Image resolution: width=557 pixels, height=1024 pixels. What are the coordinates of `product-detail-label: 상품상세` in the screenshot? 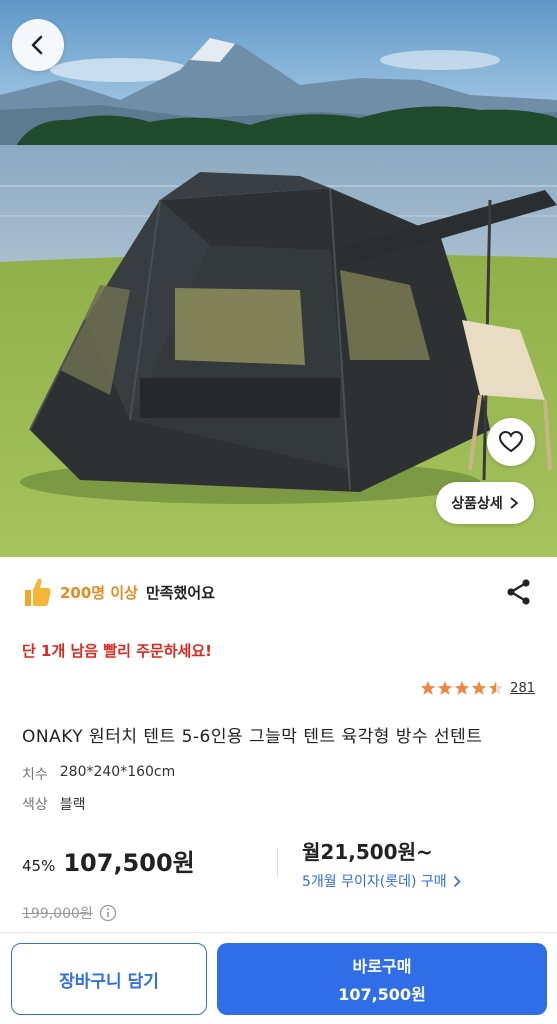 It's located at (477, 504).